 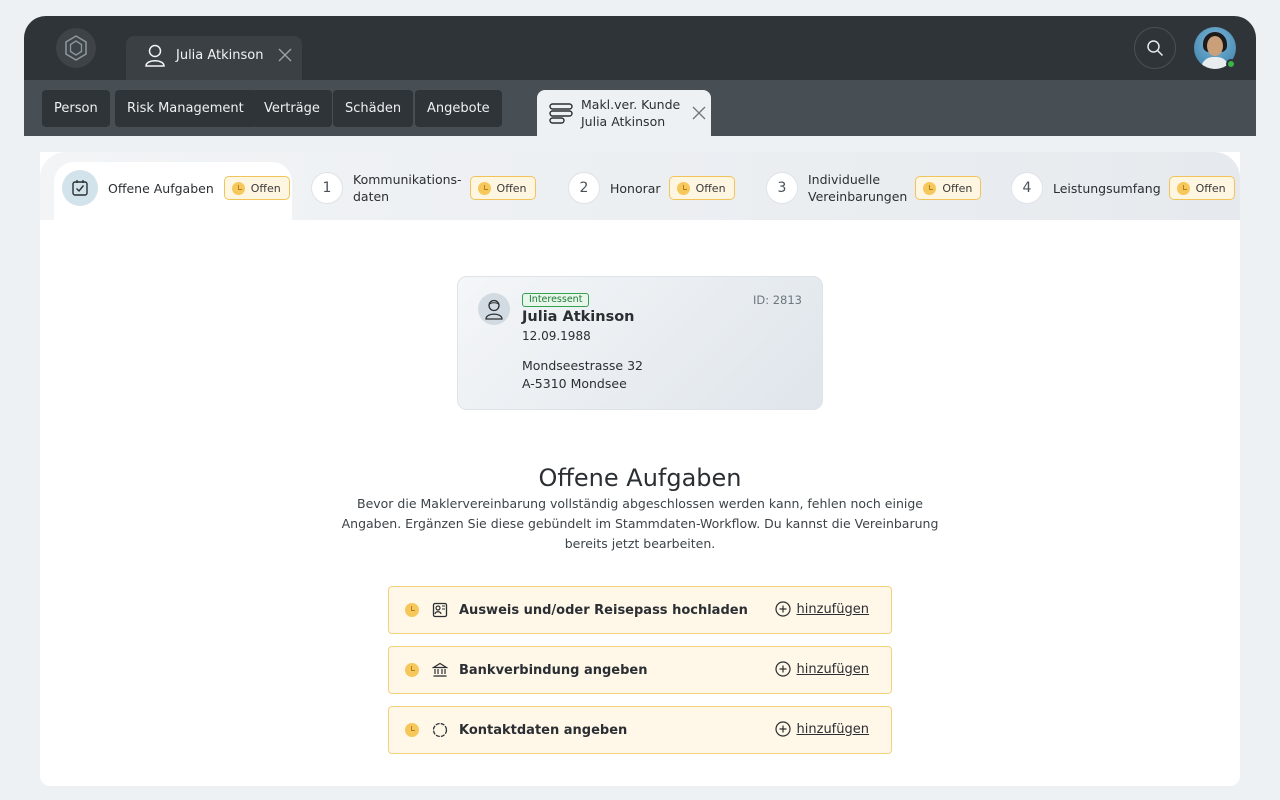 What do you see at coordinates (584, 188) in the screenshot?
I see `step-number-circle: 2` at bounding box center [584, 188].